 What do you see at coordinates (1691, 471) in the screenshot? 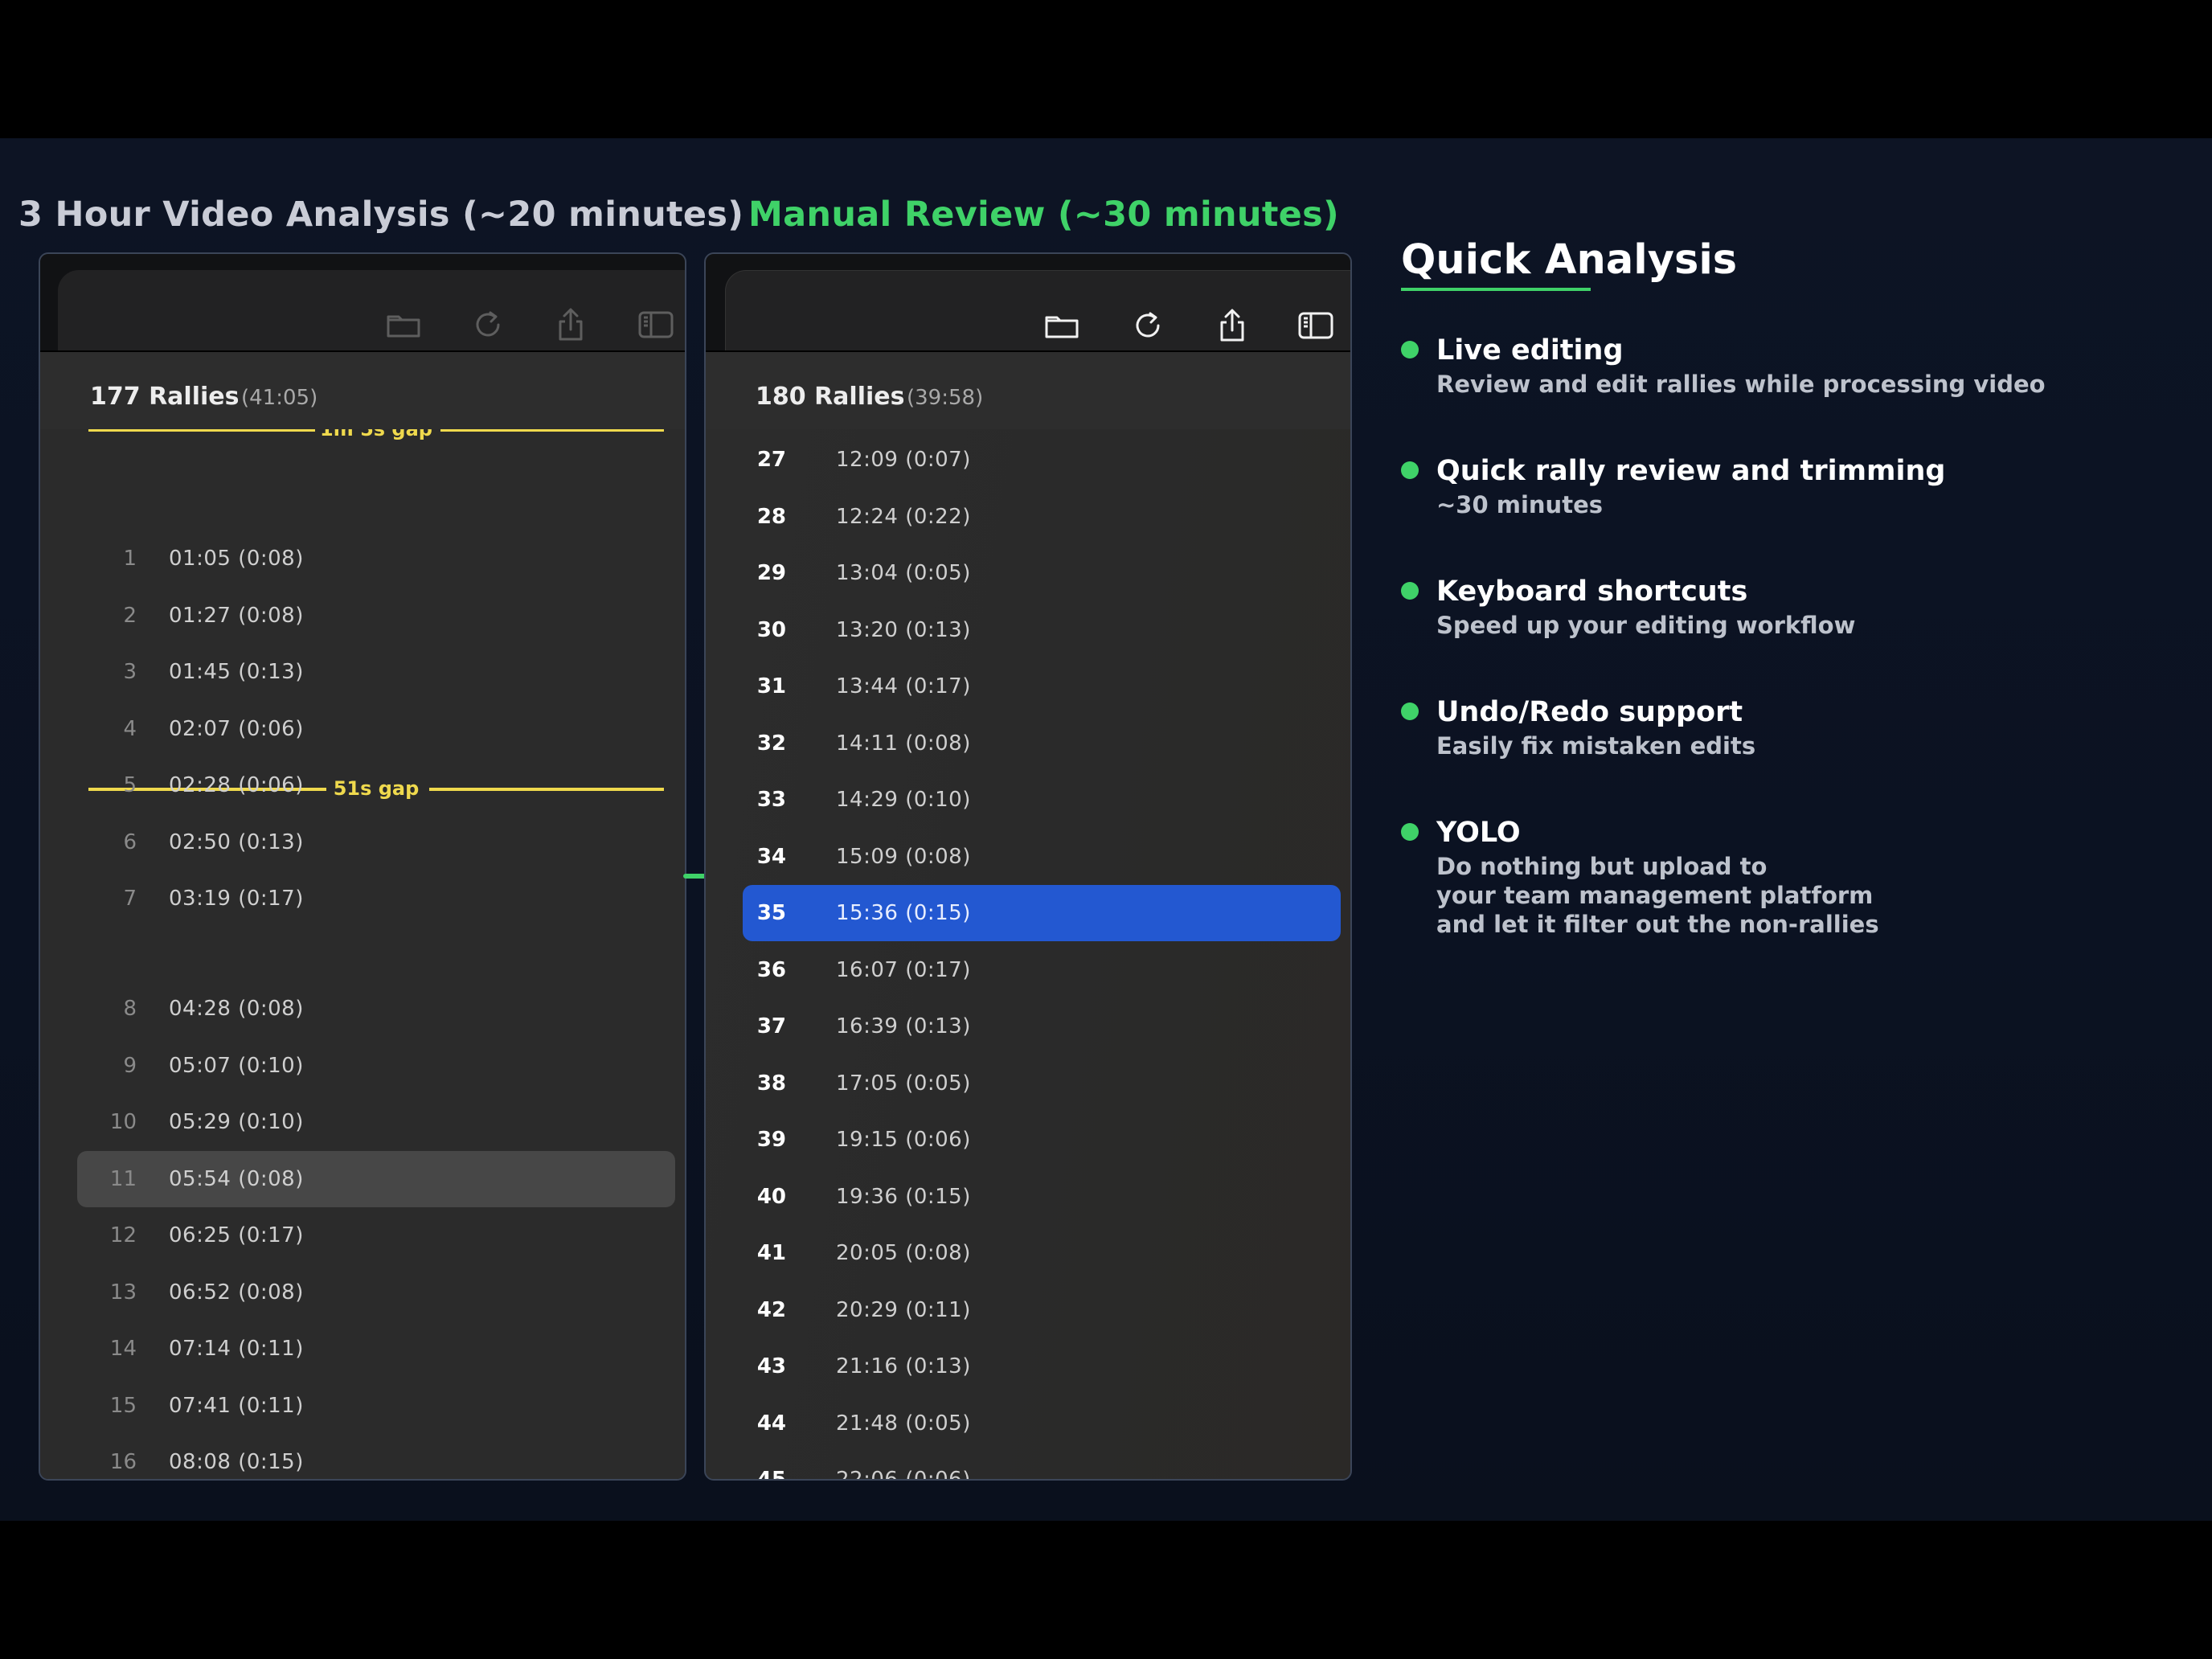
I see `feature-title: Quick rally review and trimming` at bounding box center [1691, 471].